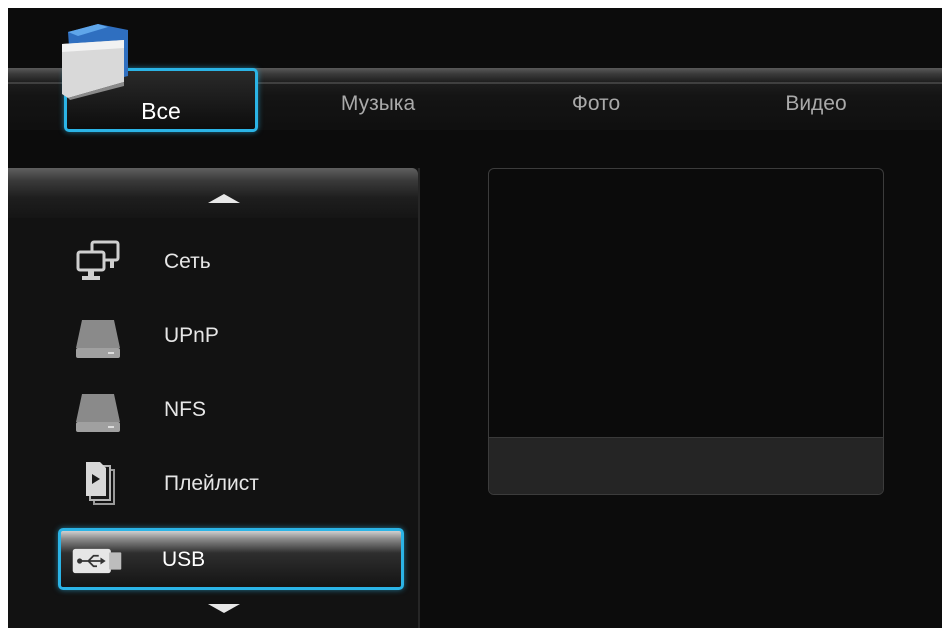 This screenshot has width=946, height=632. I want to click on list-item-usb: USB, so click(231, 559).